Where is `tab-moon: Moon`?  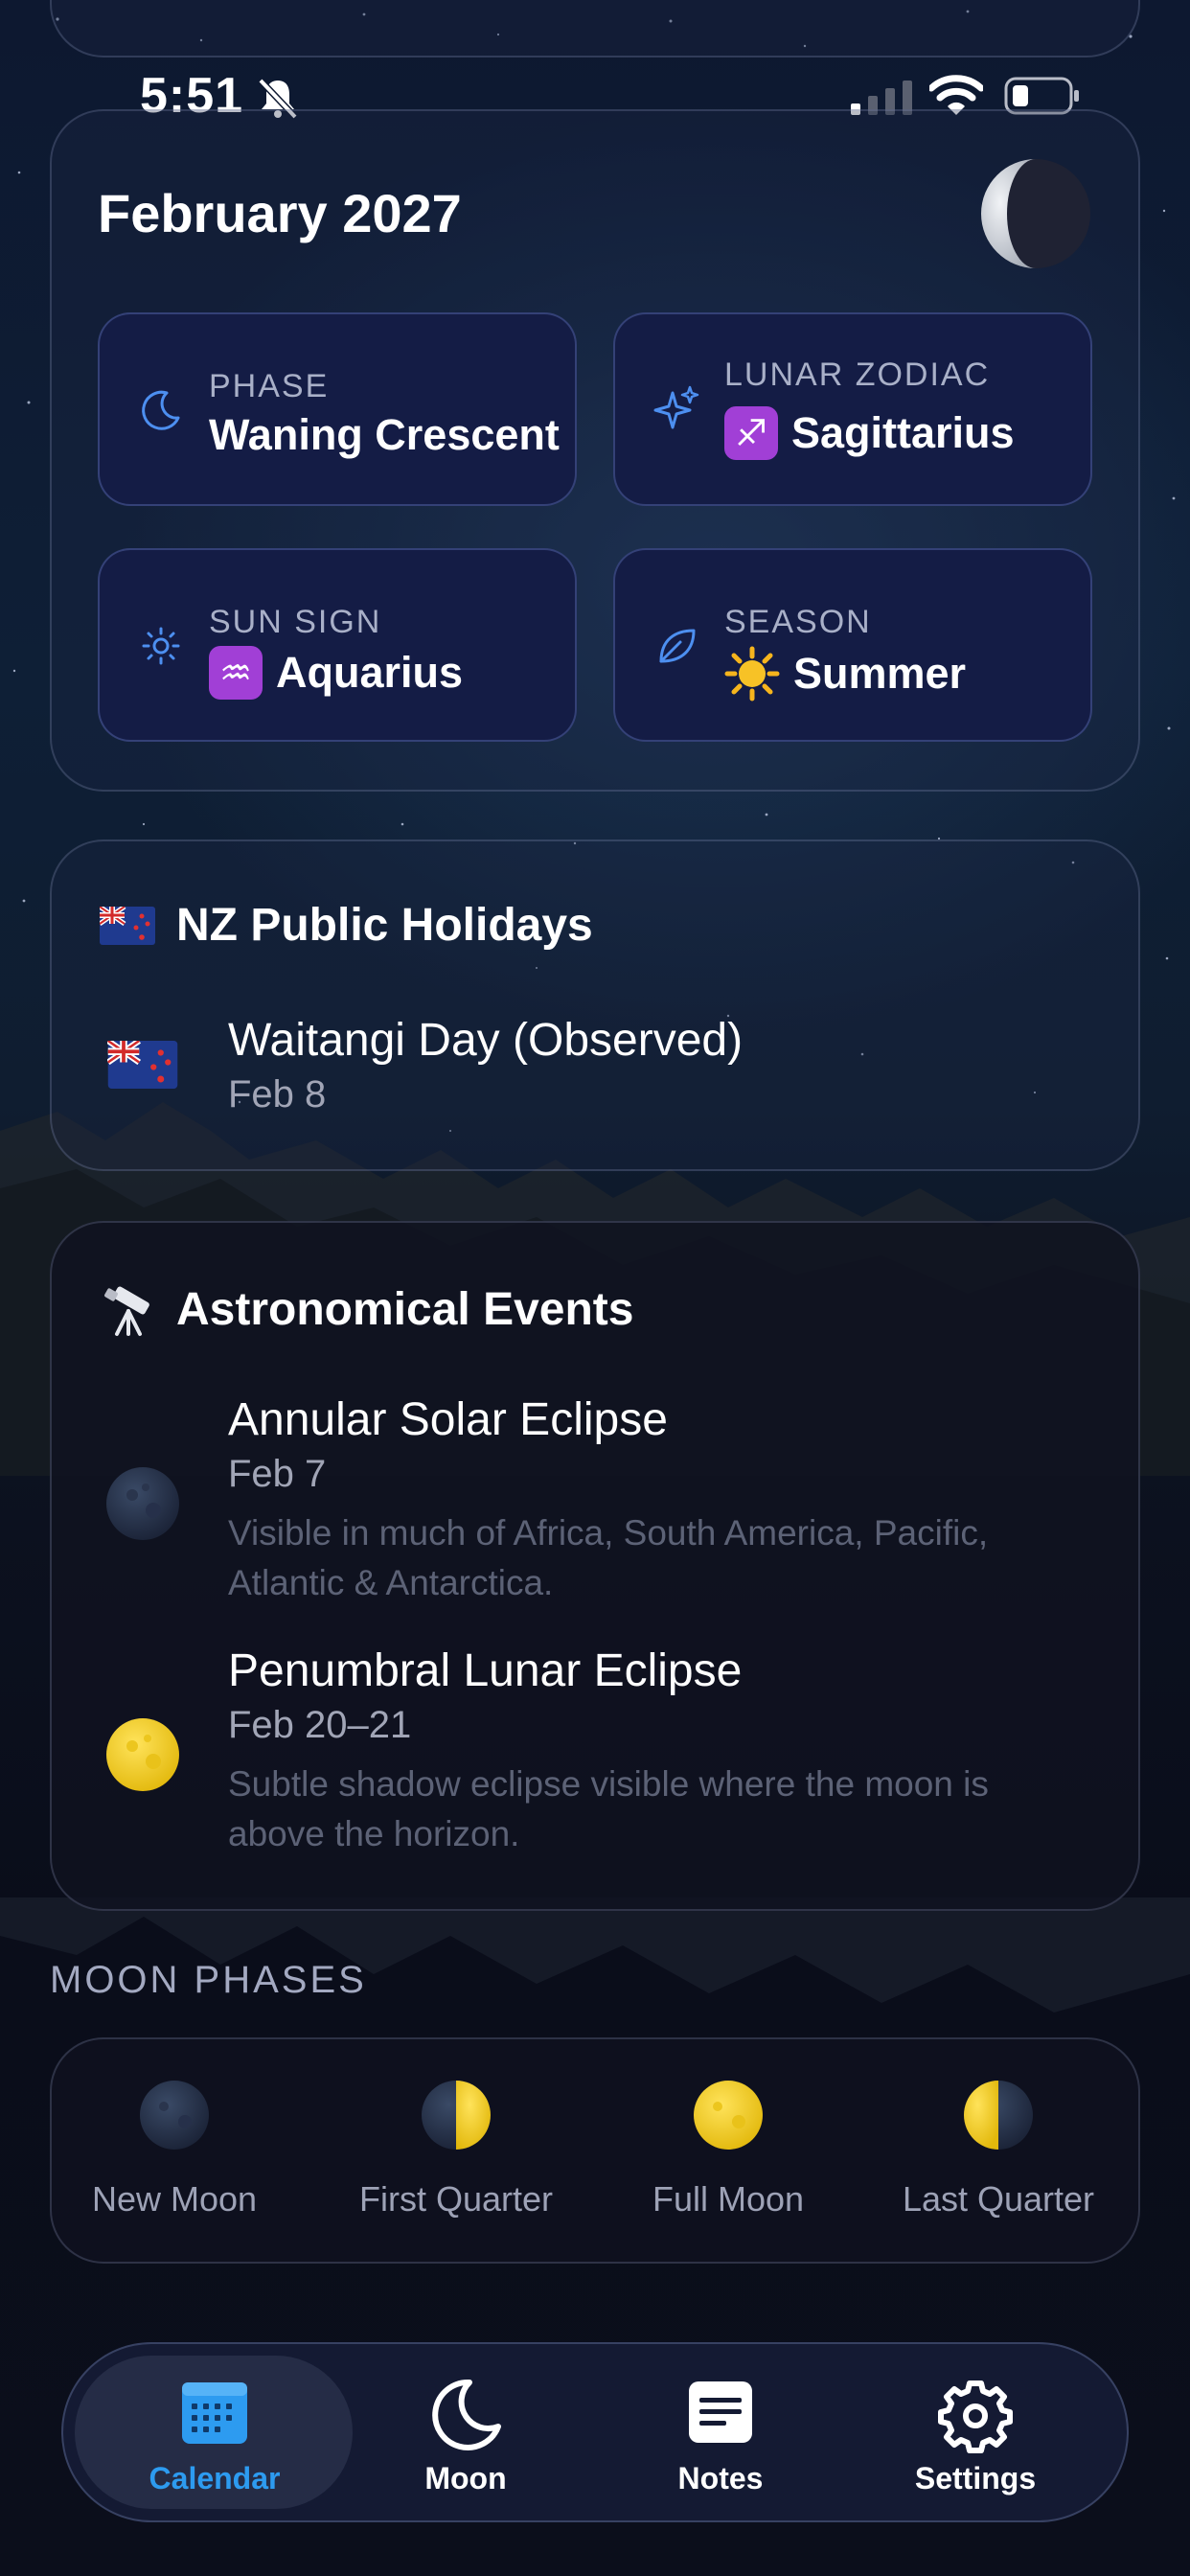 tab-moon: Moon is located at coordinates (466, 2433).